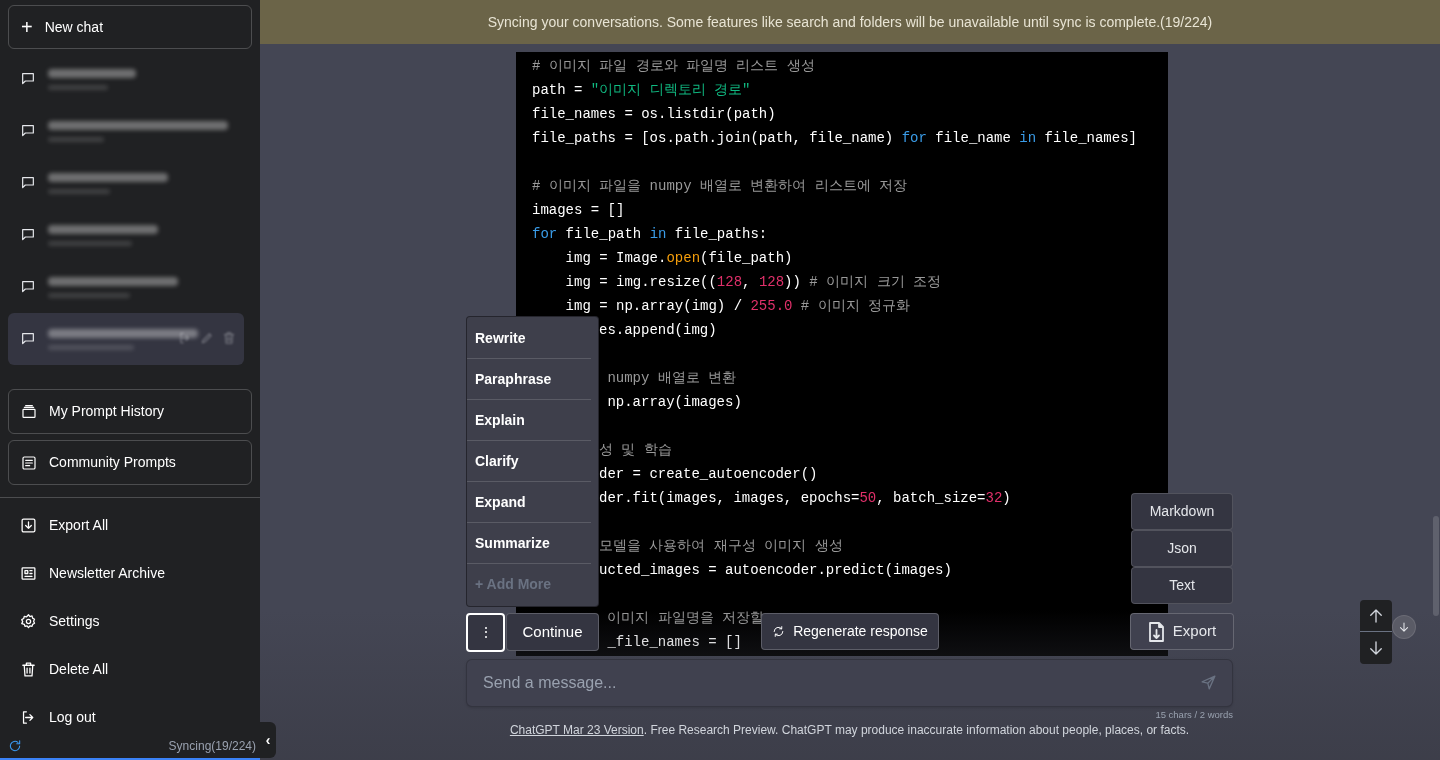 This screenshot has width=1440, height=760. What do you see at coordinates (130, 717) in the screenshot?
I see `sidebar-menu-item: Log out` at bounding box center [130, 717].